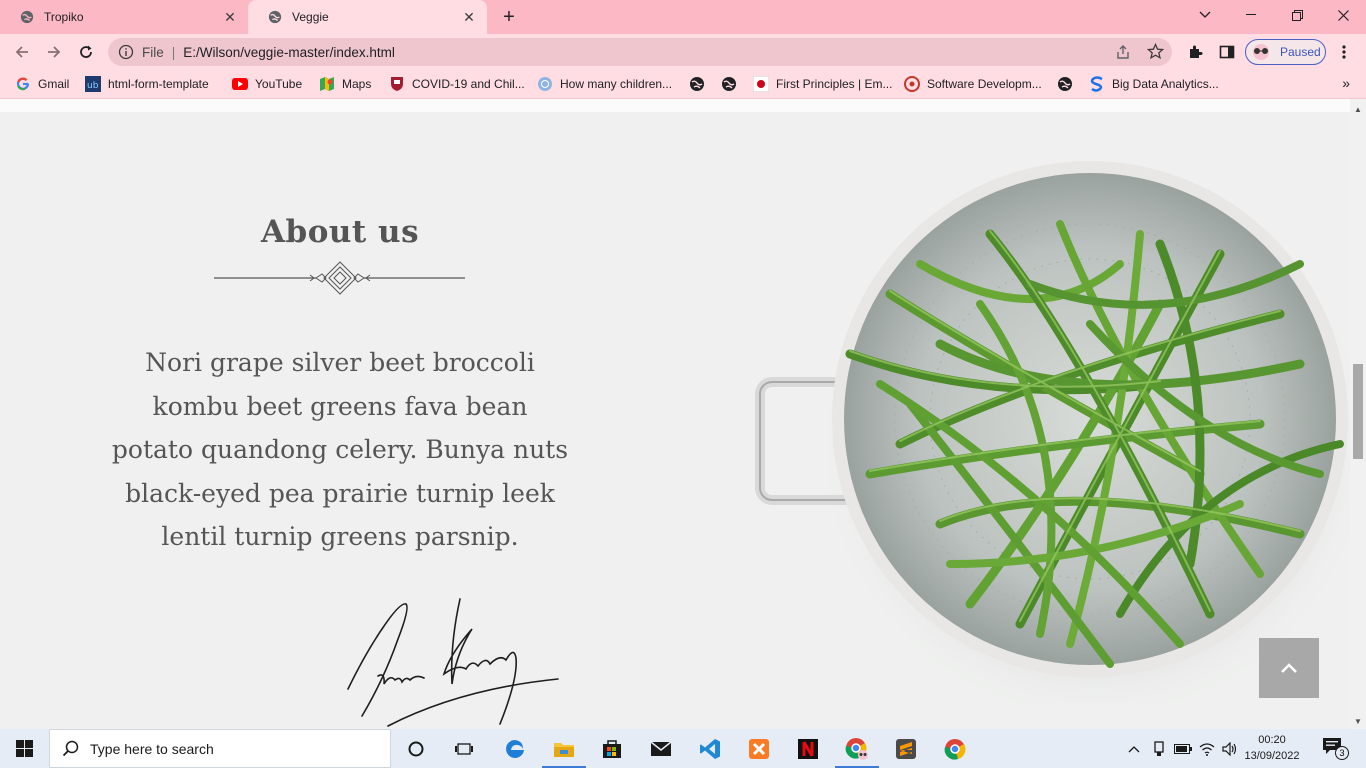 This screenshot has width=1366, height=768. I want to click on s-logo-icon, so click(1097, 84).